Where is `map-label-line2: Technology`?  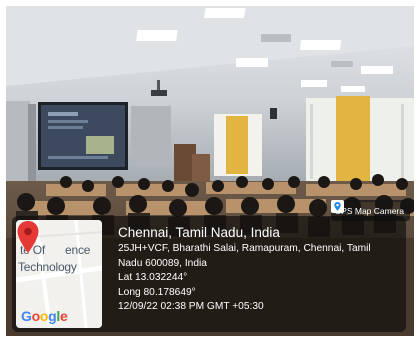
map-label-line2: Technology is located at coordinates (47, 267).